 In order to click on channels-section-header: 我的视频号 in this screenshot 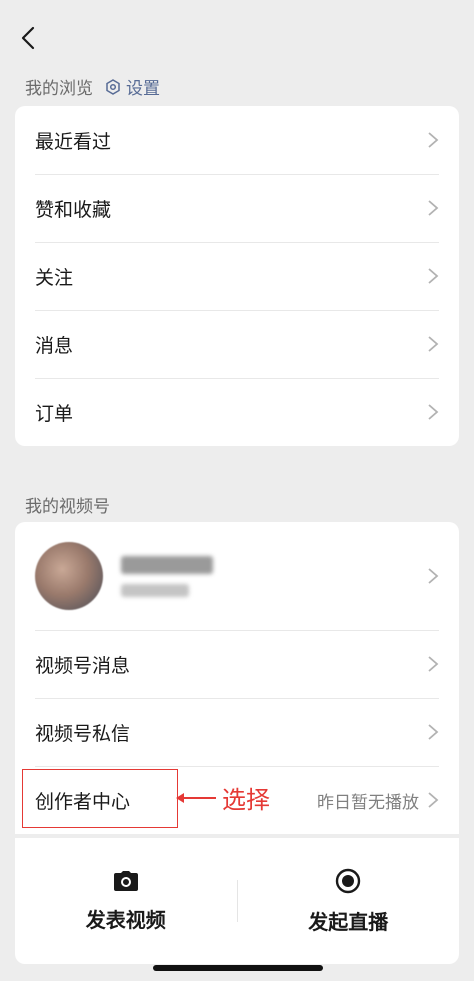, I will do `click(67, 504)`.